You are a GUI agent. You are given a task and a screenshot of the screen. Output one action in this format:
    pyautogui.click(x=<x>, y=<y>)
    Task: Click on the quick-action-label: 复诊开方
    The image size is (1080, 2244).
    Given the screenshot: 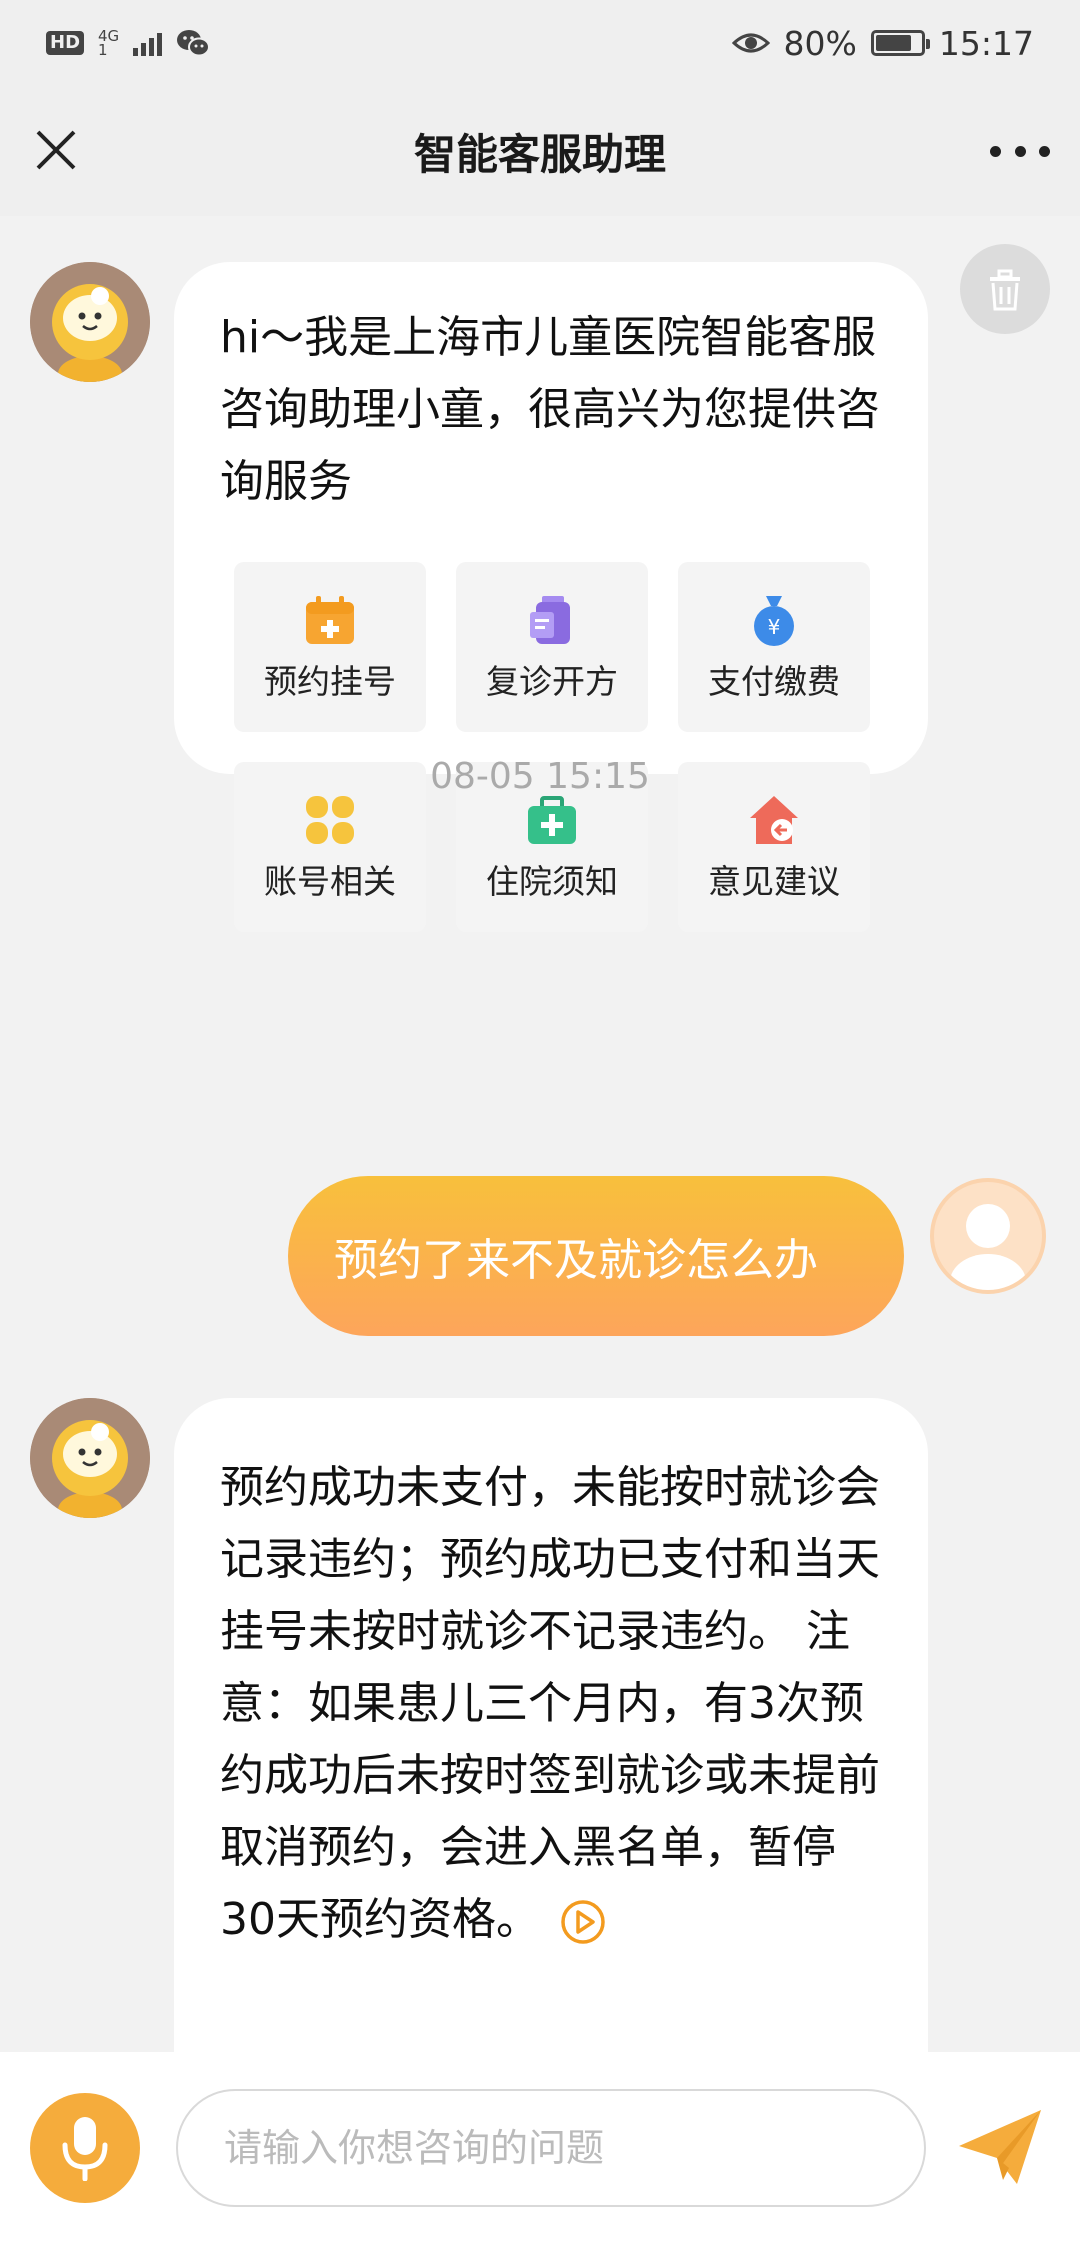 What is the action you would take?
    pyautogui.click(x=552, y=681)
    